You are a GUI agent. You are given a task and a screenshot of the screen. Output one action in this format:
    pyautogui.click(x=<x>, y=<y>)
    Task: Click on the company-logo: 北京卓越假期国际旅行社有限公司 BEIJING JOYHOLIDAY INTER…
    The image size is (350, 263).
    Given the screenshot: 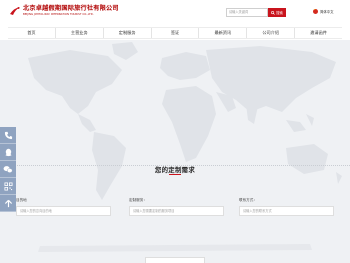 What is the action you would take?
    pyautogui.click(x=64, y=11)
    